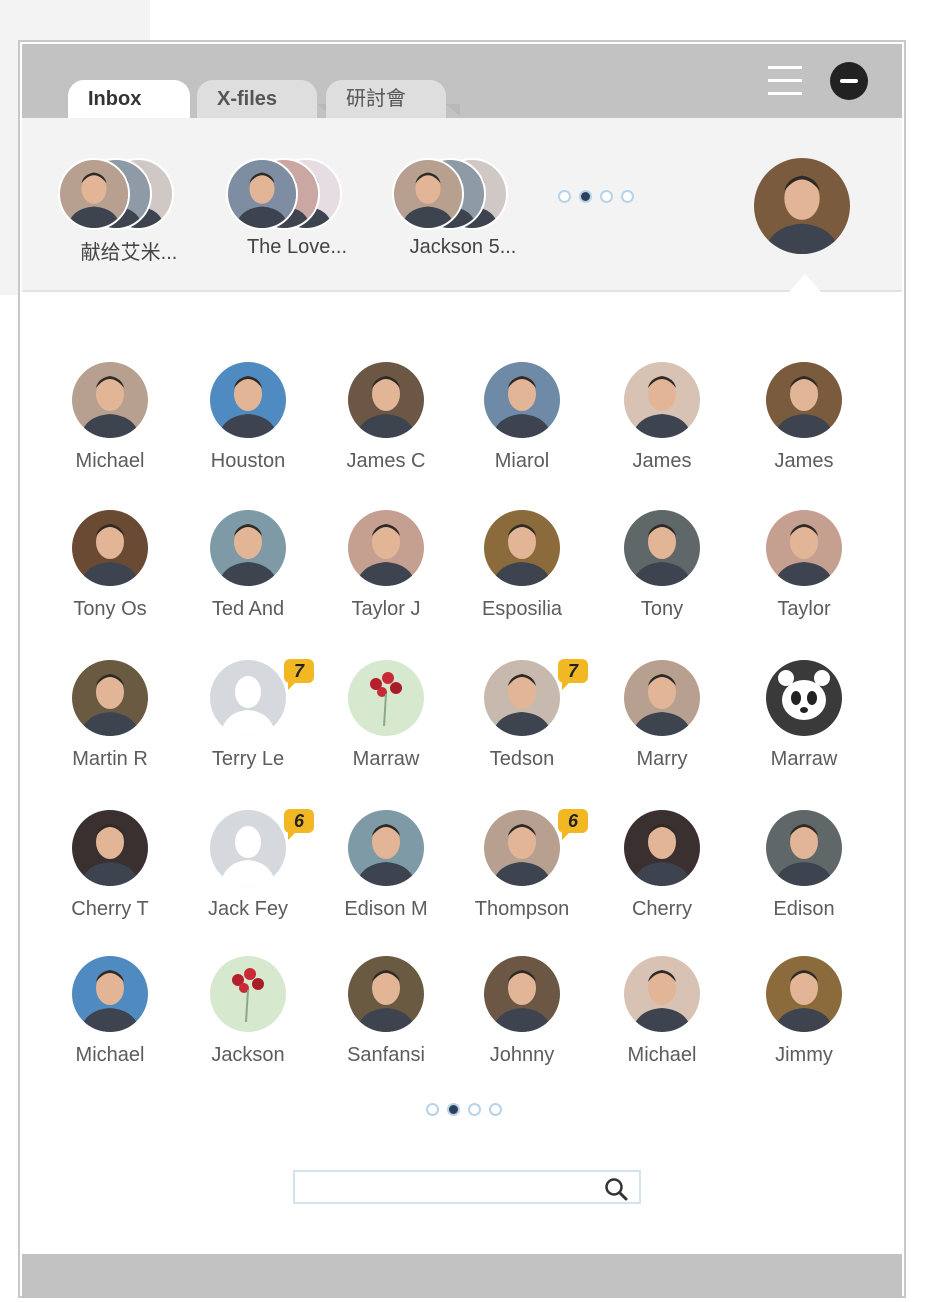 This screenshot has width=934, height=1302. What do you see at coordinates (522, 1055) in the screenshot?
I see `contact-name: Johnny` at bounding box center [522, 1055].